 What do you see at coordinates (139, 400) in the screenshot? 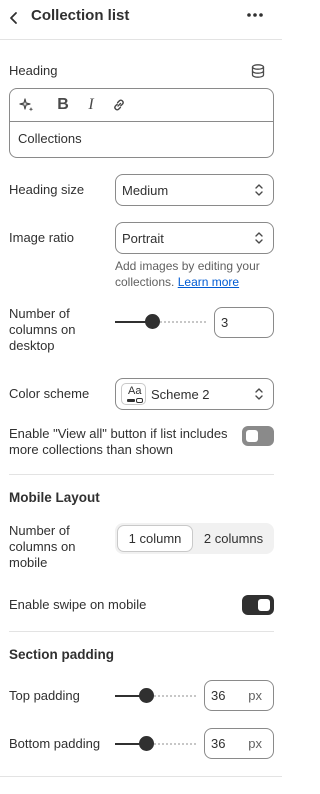
I see `scheme-swatch-secondary` at bounding box center [139, 400].